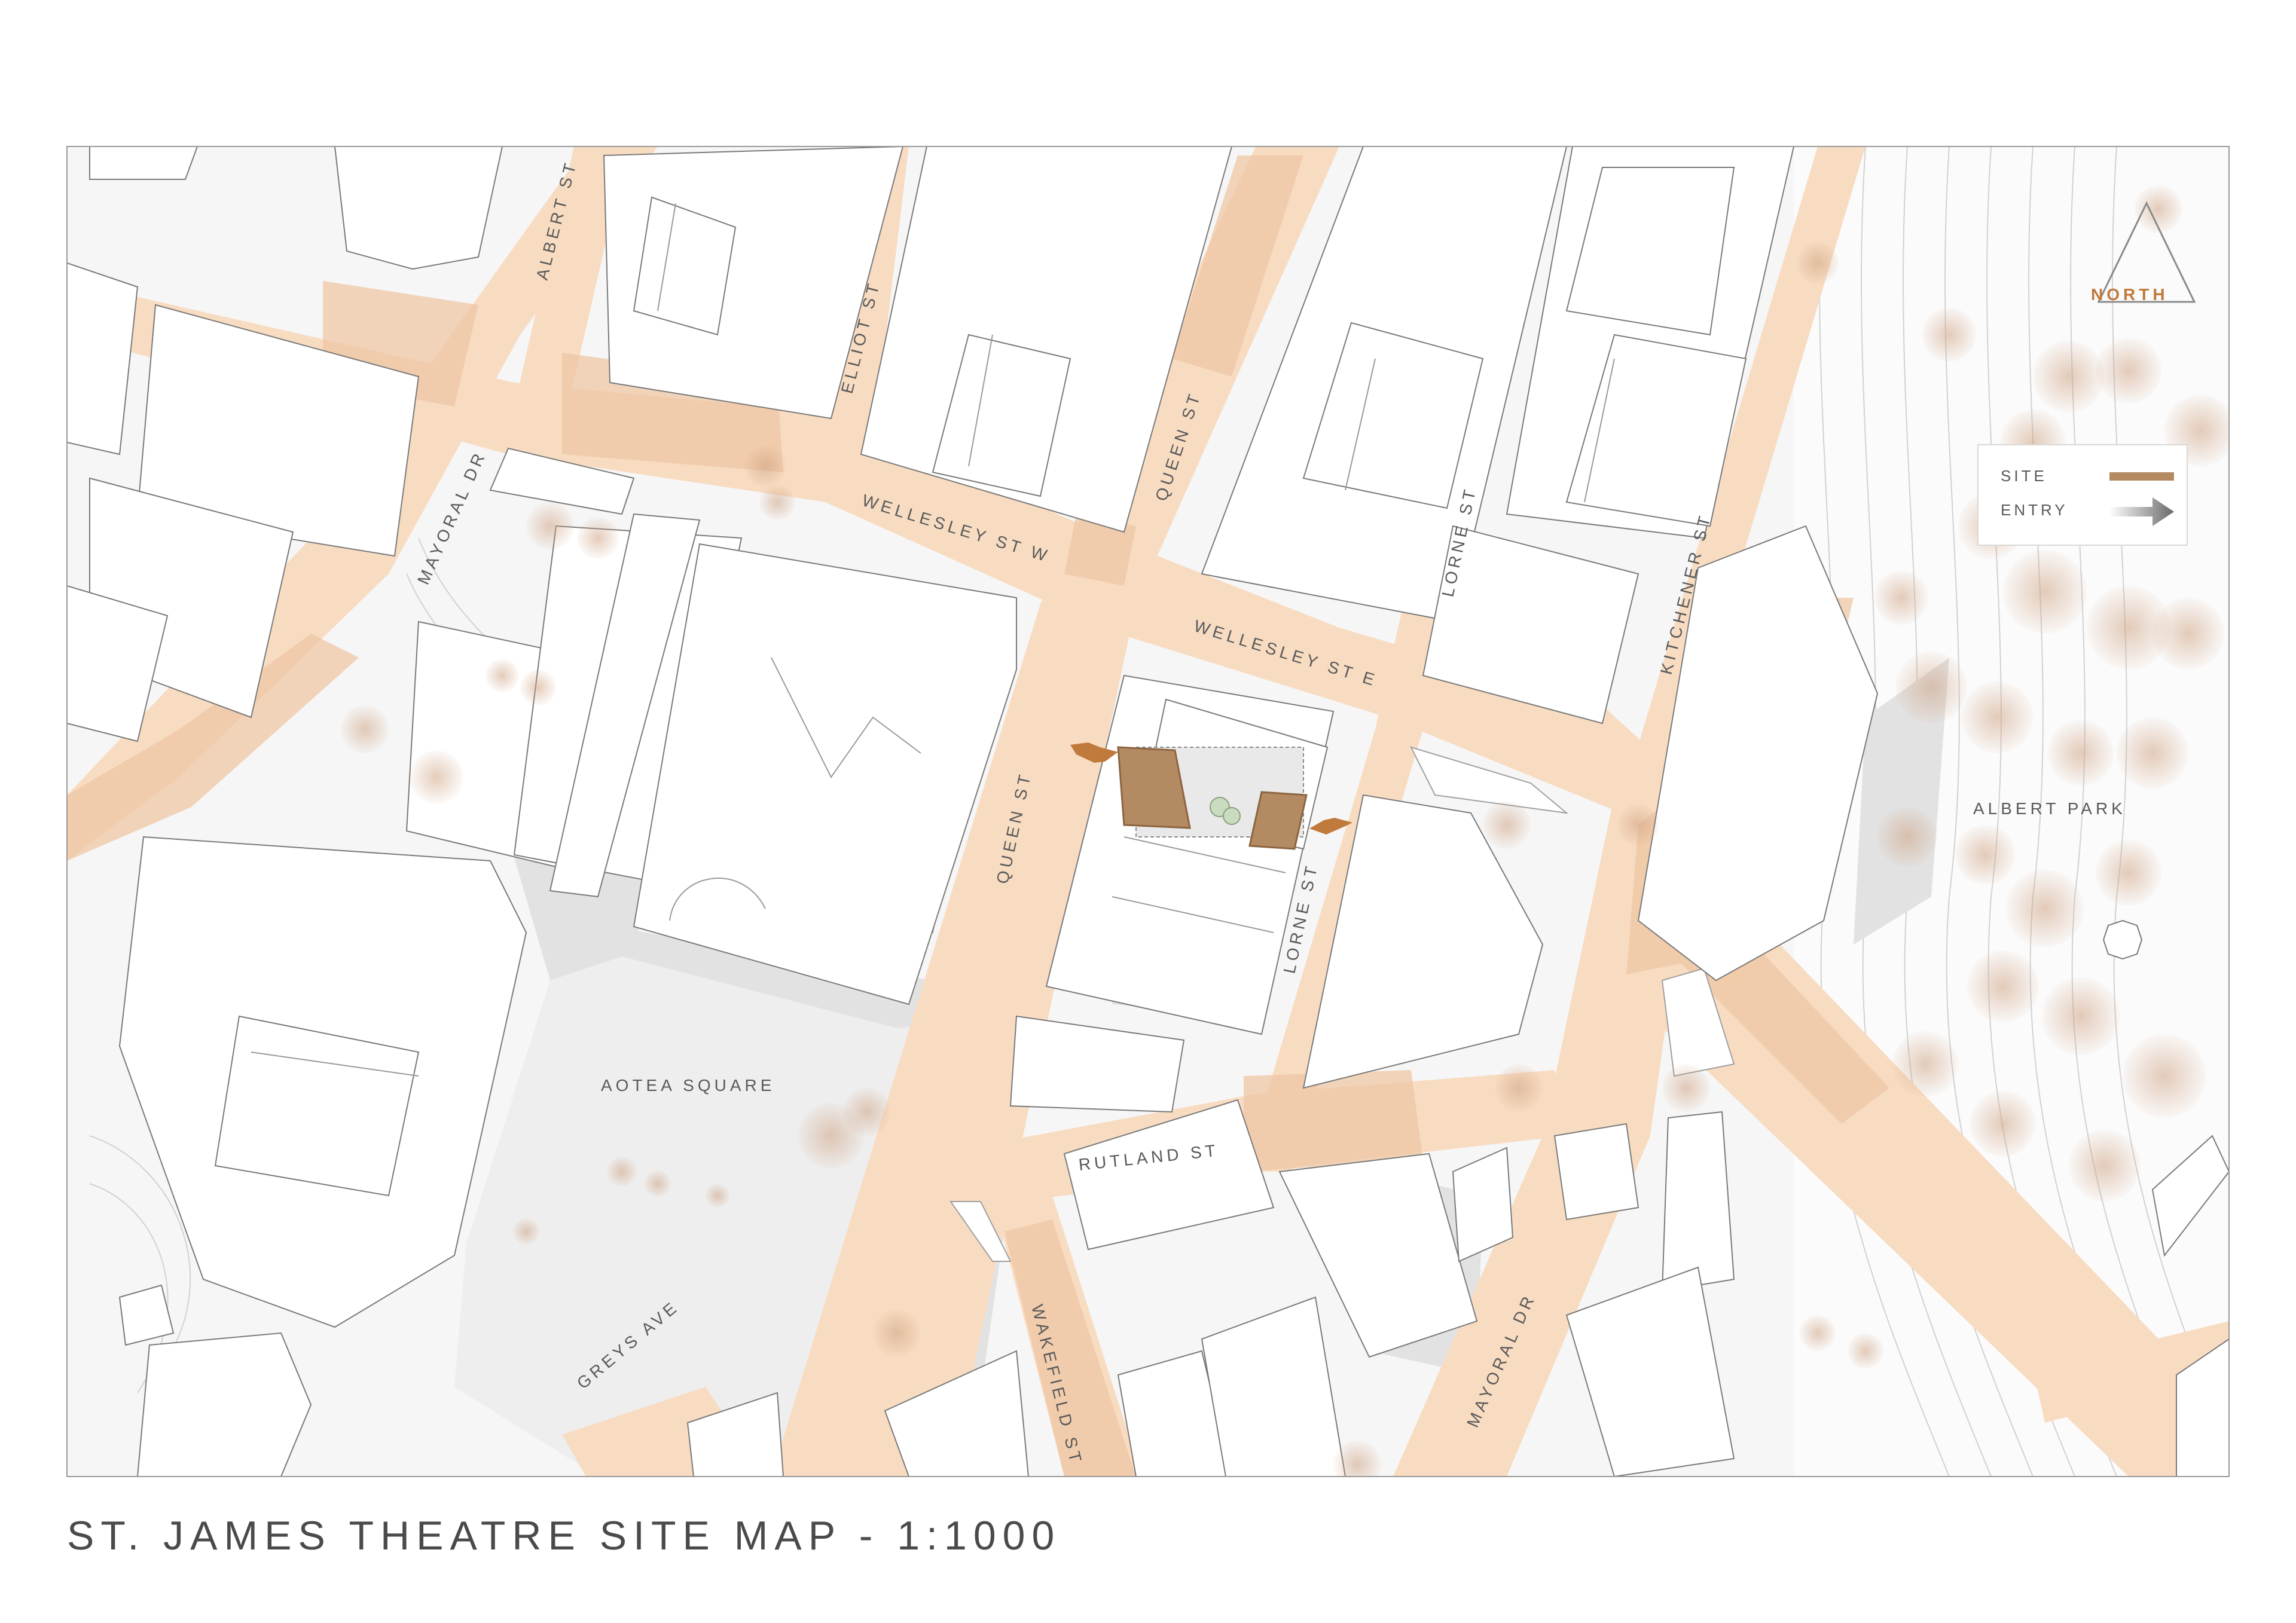  I want to click on north-label: NORTH, so click(2130, 294).